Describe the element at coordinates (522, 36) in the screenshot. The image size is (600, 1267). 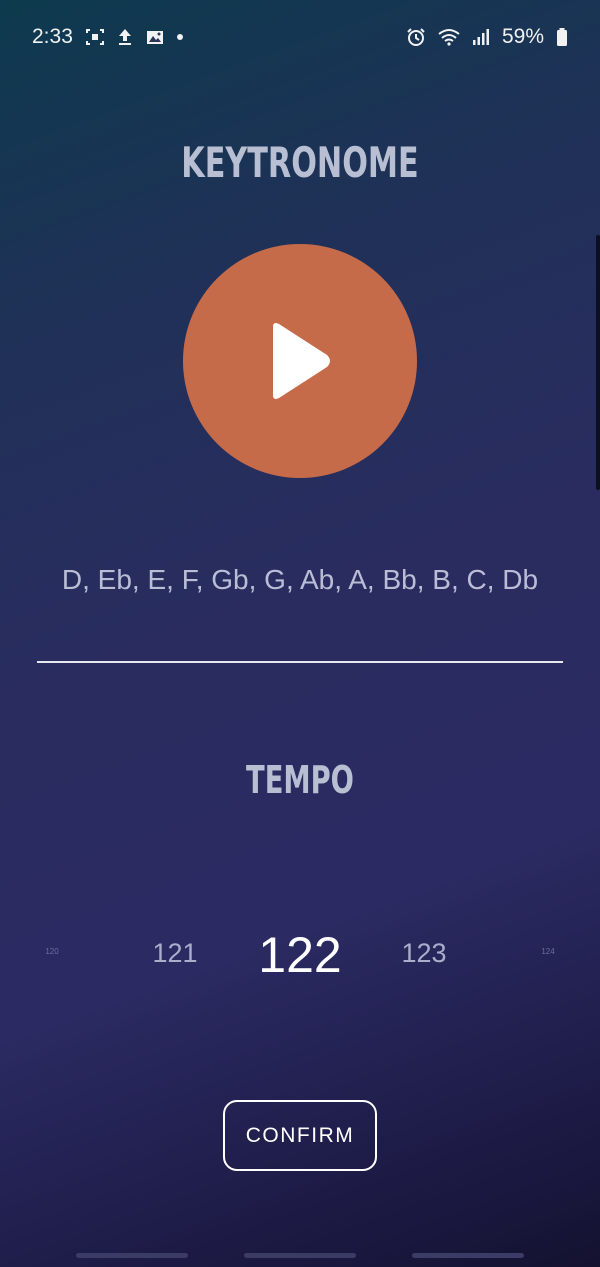
I see `battery-percent: 59%` at that location.